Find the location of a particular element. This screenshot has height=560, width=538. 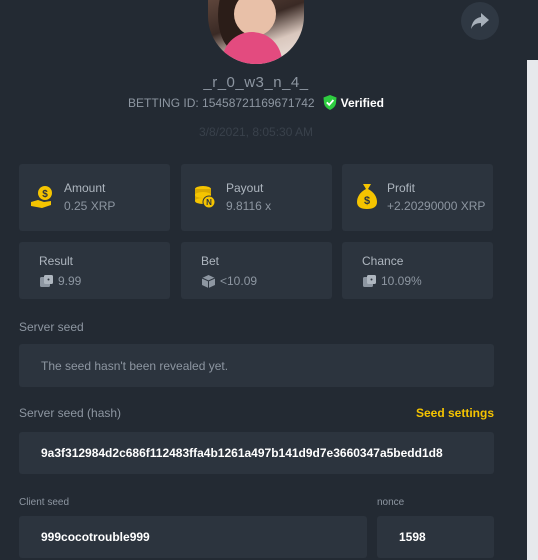

amount-label: Amount is located at coordinates (85, 188).